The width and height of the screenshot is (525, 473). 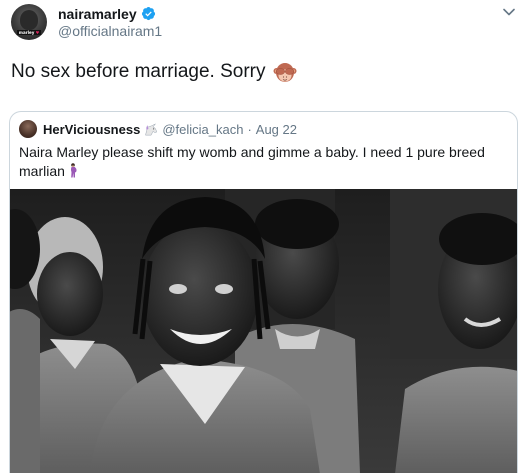 I want to click on unicorn-icon, so click(x=151, y=129).